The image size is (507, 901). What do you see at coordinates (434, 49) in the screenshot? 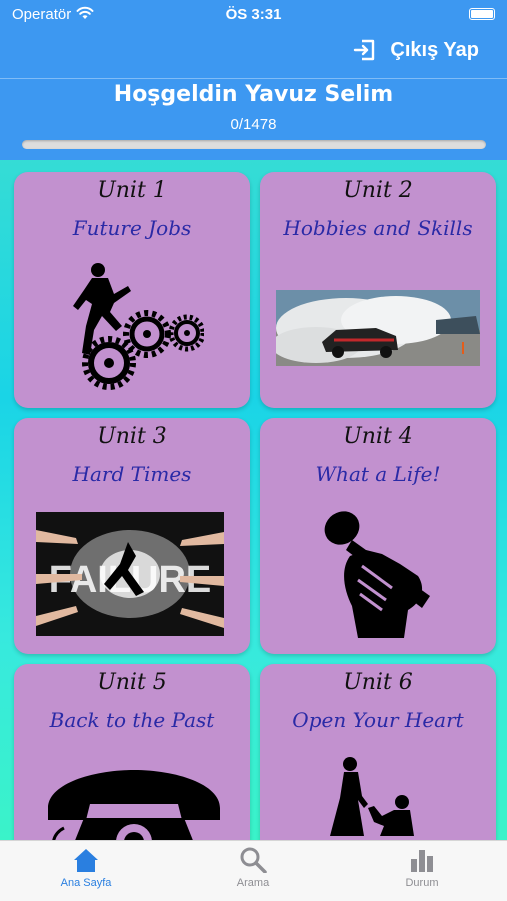
I see `logout-label: Çıkış Yap` at bounding box center [434, 49].